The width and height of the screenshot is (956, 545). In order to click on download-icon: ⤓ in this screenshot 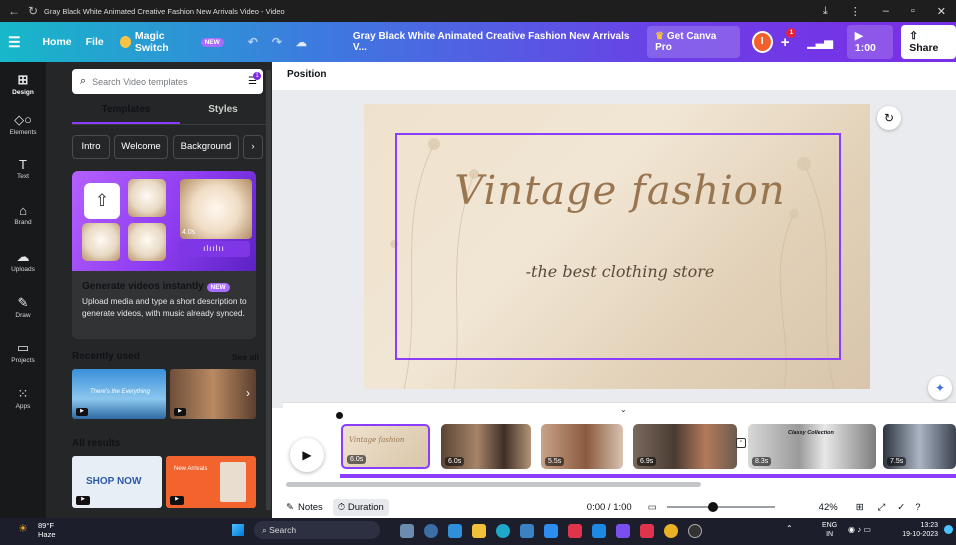, I will do `click(825, 11)`.